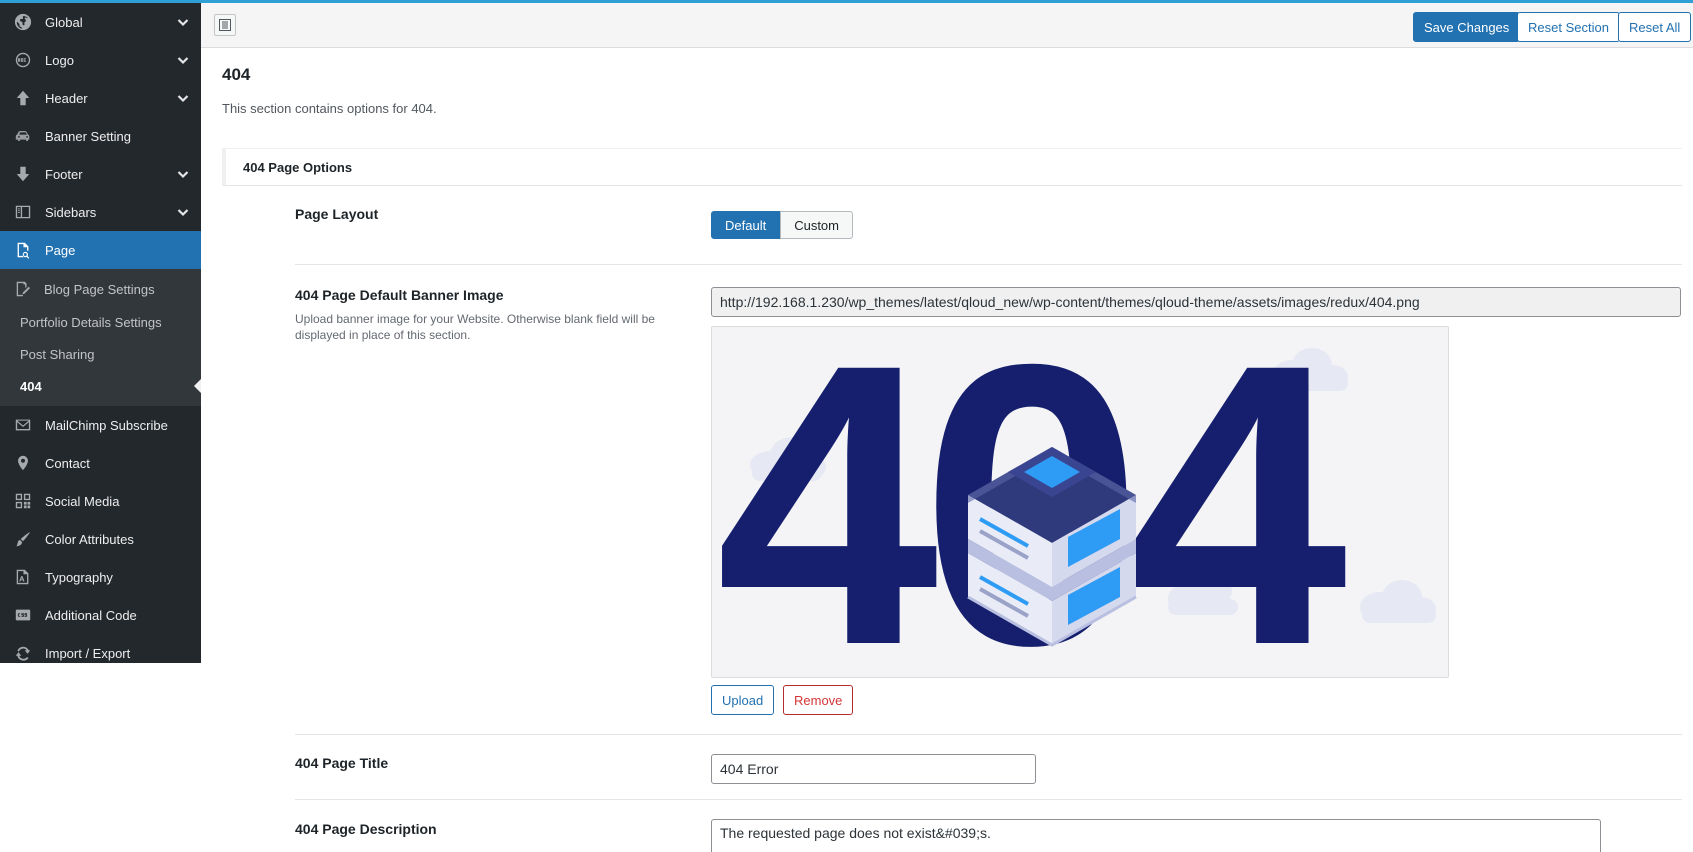 The height and width of the screenshot is (852, 1693). I want to click on css-icon, so click(23, 615).